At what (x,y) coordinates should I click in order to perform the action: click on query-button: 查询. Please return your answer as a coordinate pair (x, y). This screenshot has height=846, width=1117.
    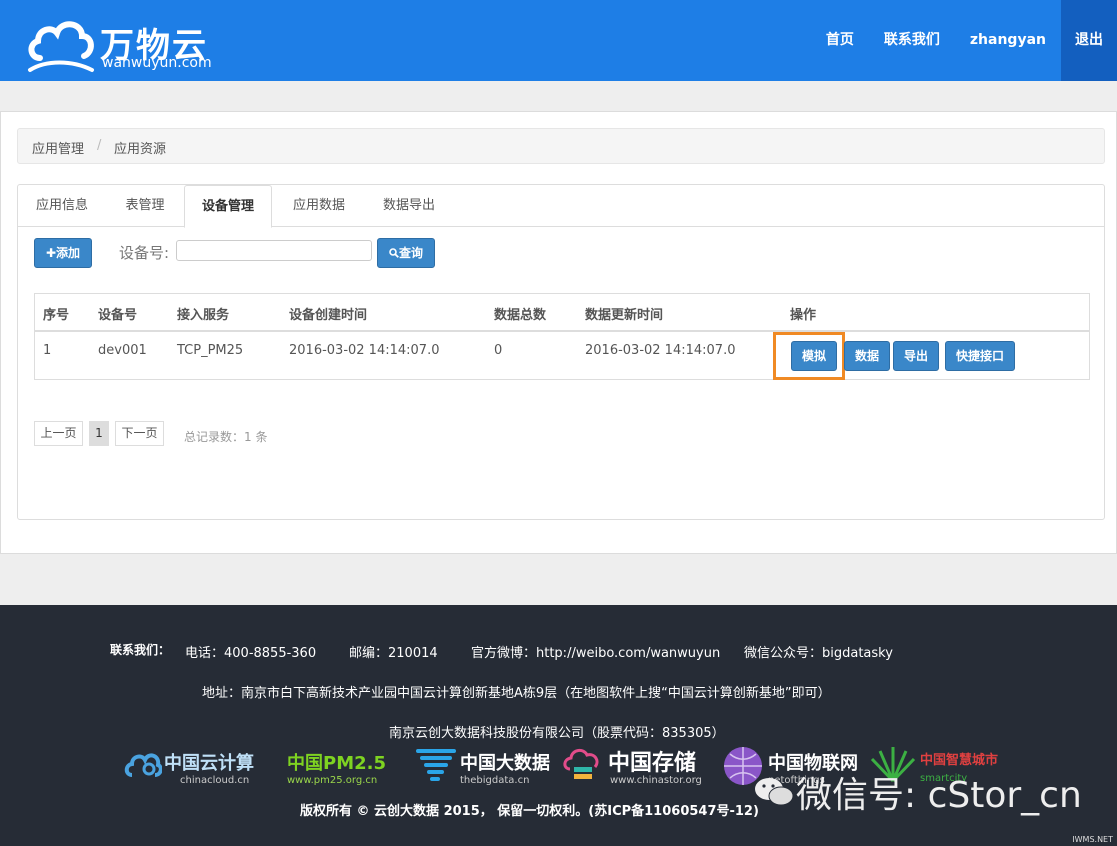
    Looking at the image, I should click on (406, 253).